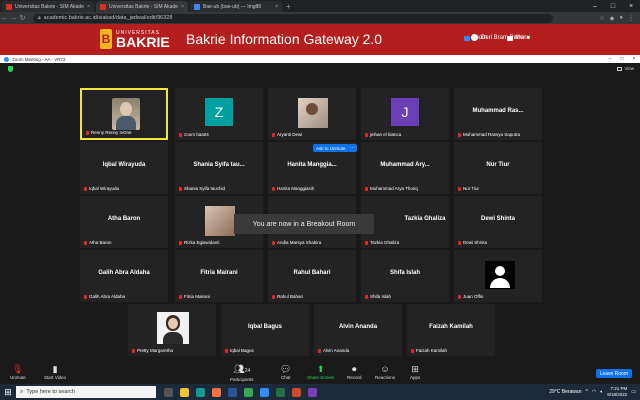 This screenshot has width=640, height=400. What do you see at coordinates (622, 59) in the screenshot?
I see `zoom-maximize-button: □` at bounding box center [622, 59].